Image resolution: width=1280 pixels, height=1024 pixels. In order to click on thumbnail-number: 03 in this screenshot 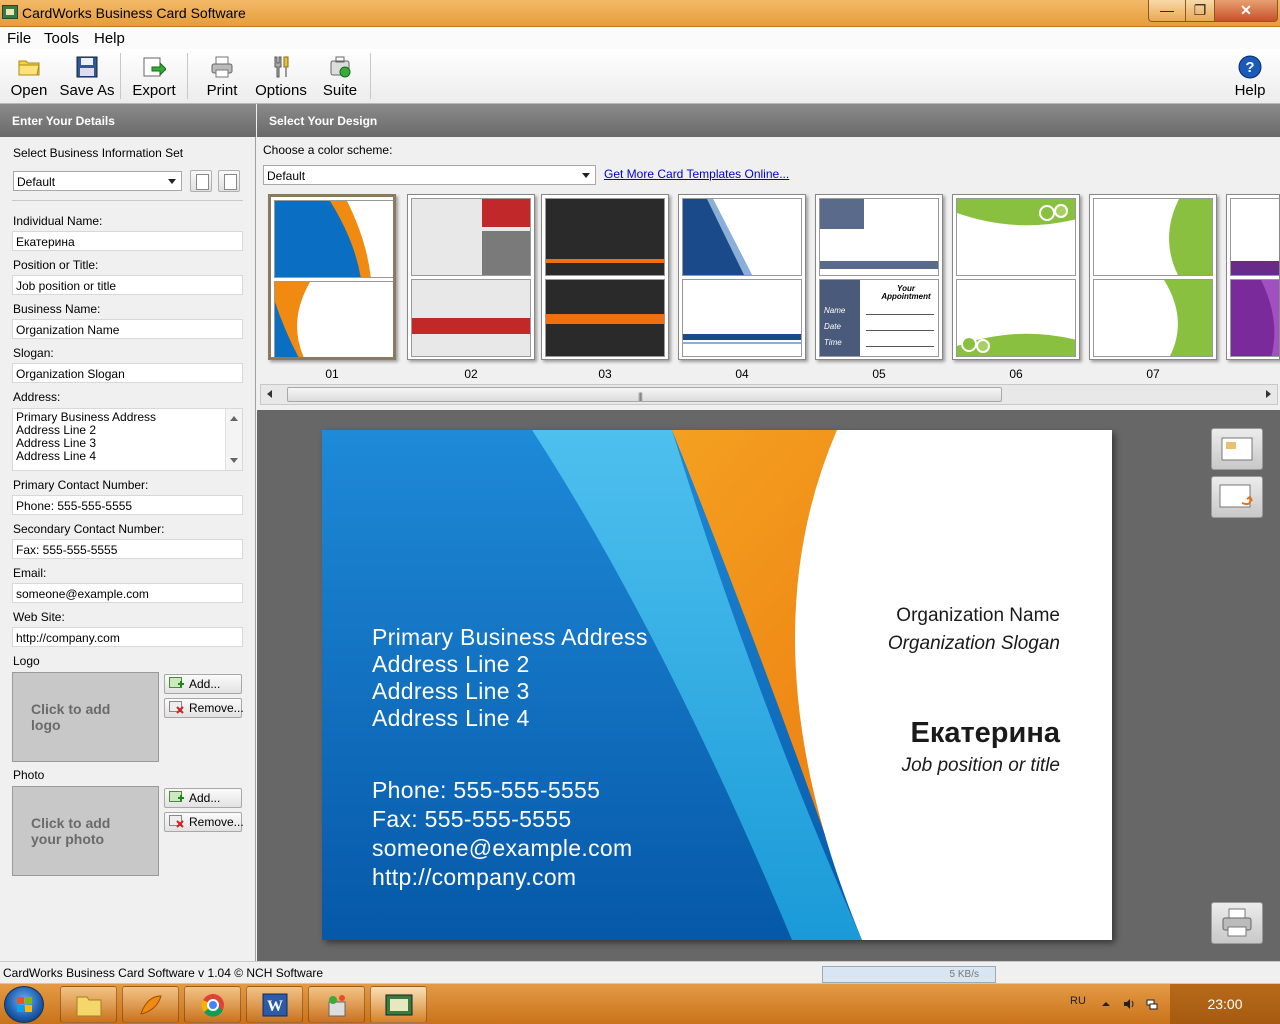, I will do `click(605, 374)`.